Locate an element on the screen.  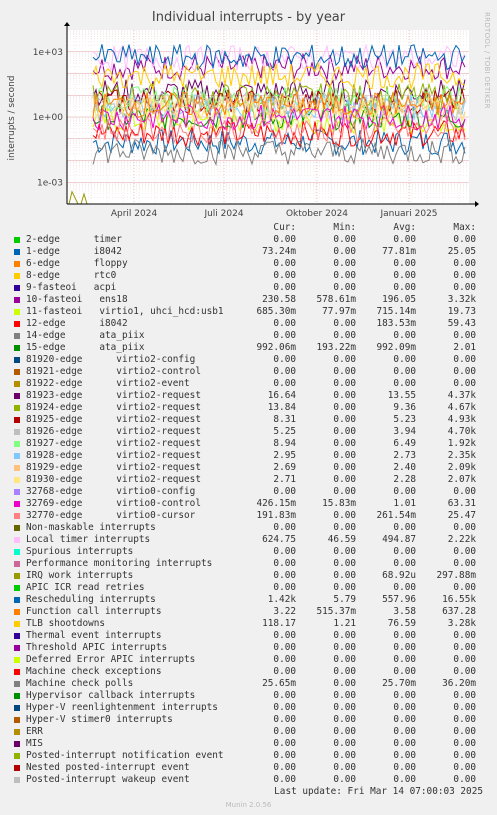
legend-name: Function call interrupts is located at coordinates (94, 611).